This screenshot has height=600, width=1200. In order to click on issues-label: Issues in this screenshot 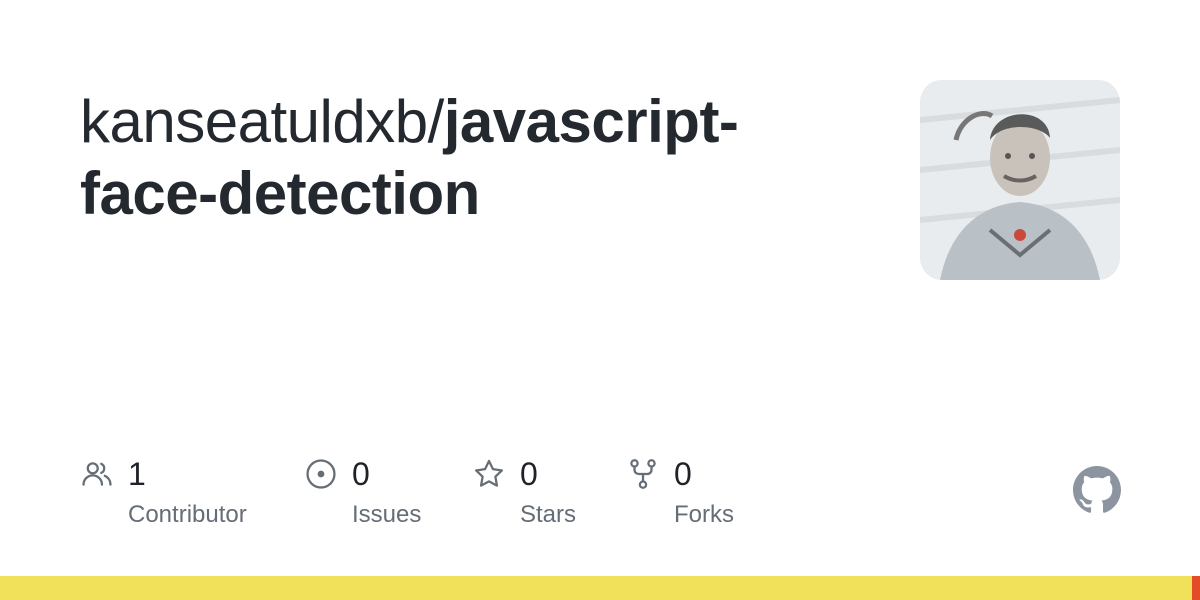, I will do `click(387, 514)`.